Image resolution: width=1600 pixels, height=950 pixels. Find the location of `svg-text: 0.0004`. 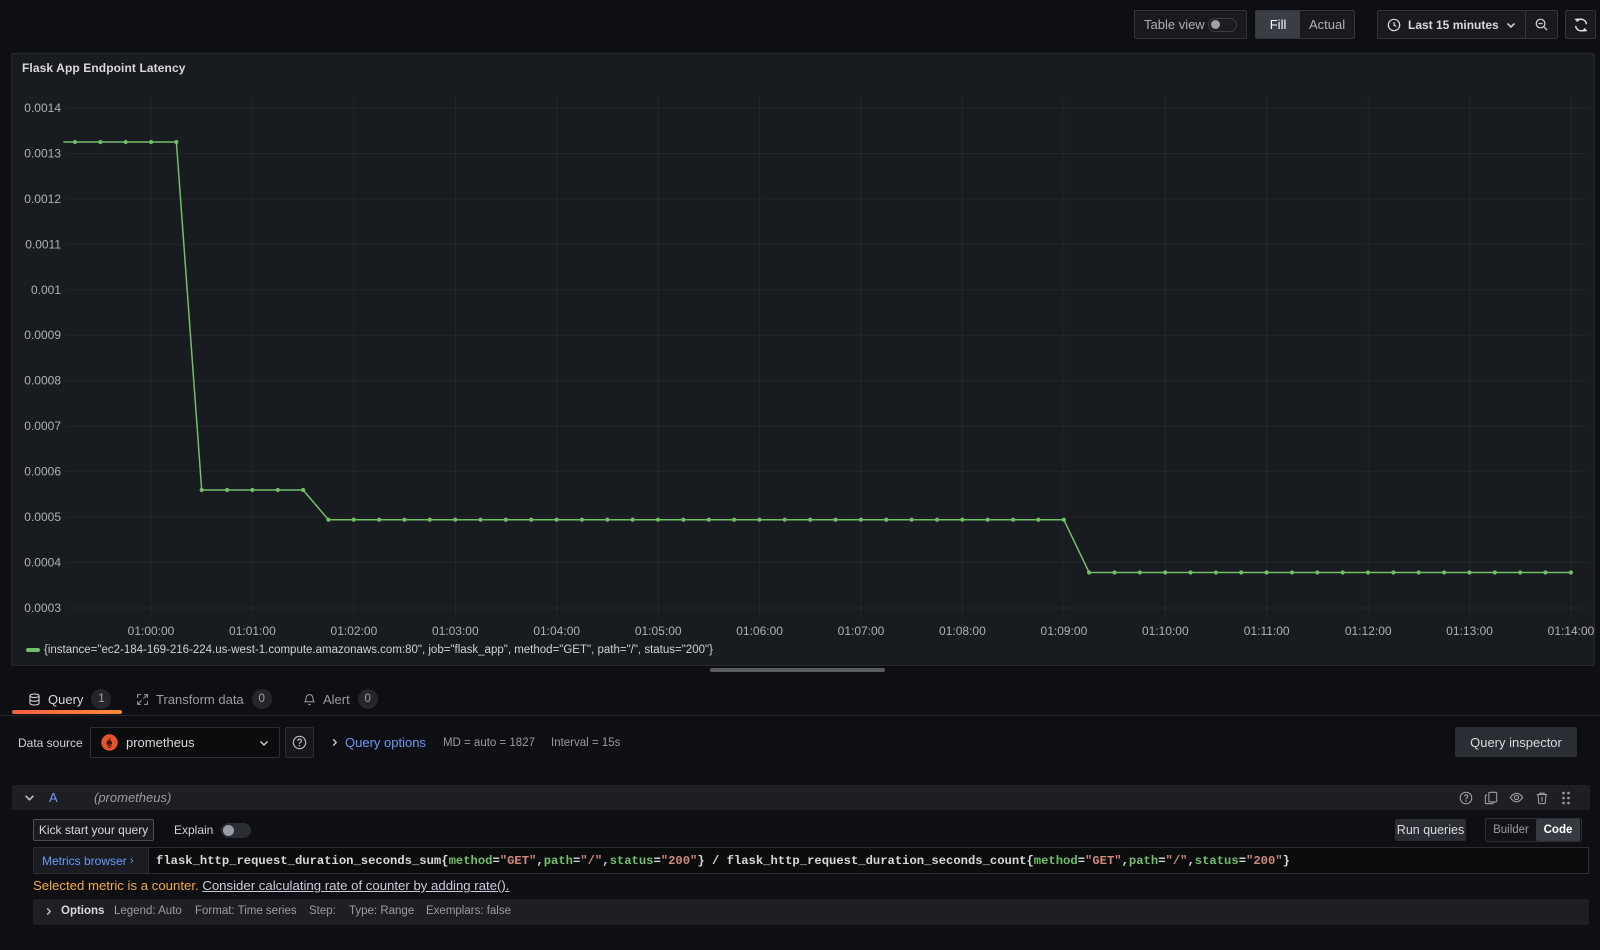

svg-text: 0.0004 is located at coordinates (42, 563).